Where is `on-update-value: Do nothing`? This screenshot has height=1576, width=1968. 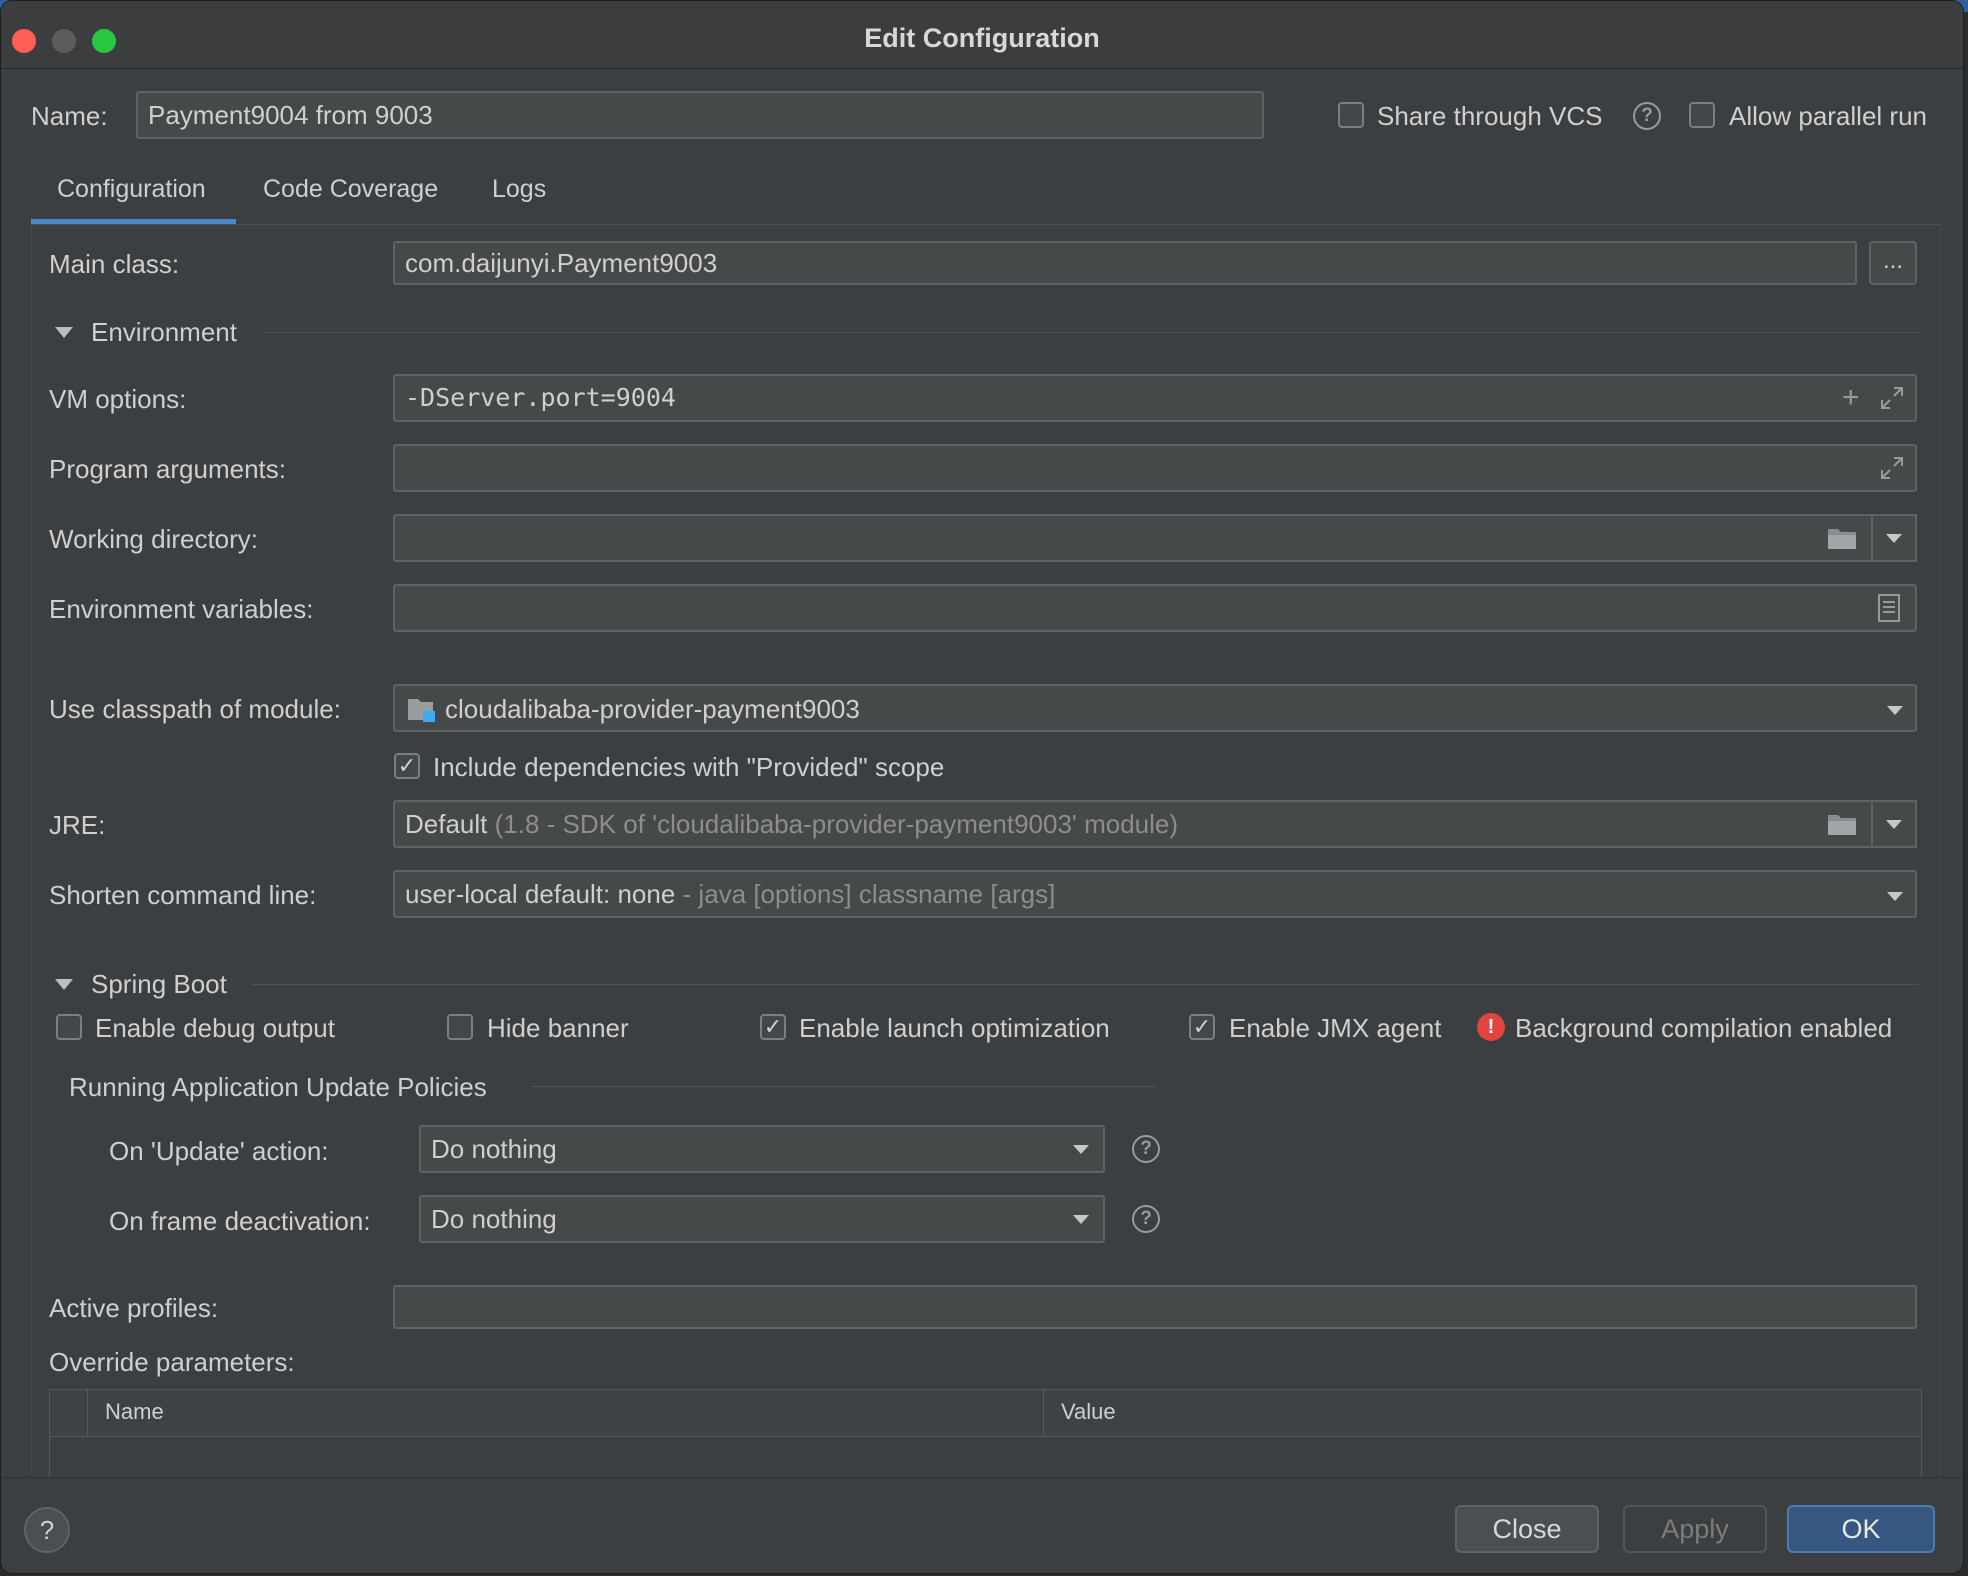 on-update-value: Do nothing is located at coordinates (494, 1149).